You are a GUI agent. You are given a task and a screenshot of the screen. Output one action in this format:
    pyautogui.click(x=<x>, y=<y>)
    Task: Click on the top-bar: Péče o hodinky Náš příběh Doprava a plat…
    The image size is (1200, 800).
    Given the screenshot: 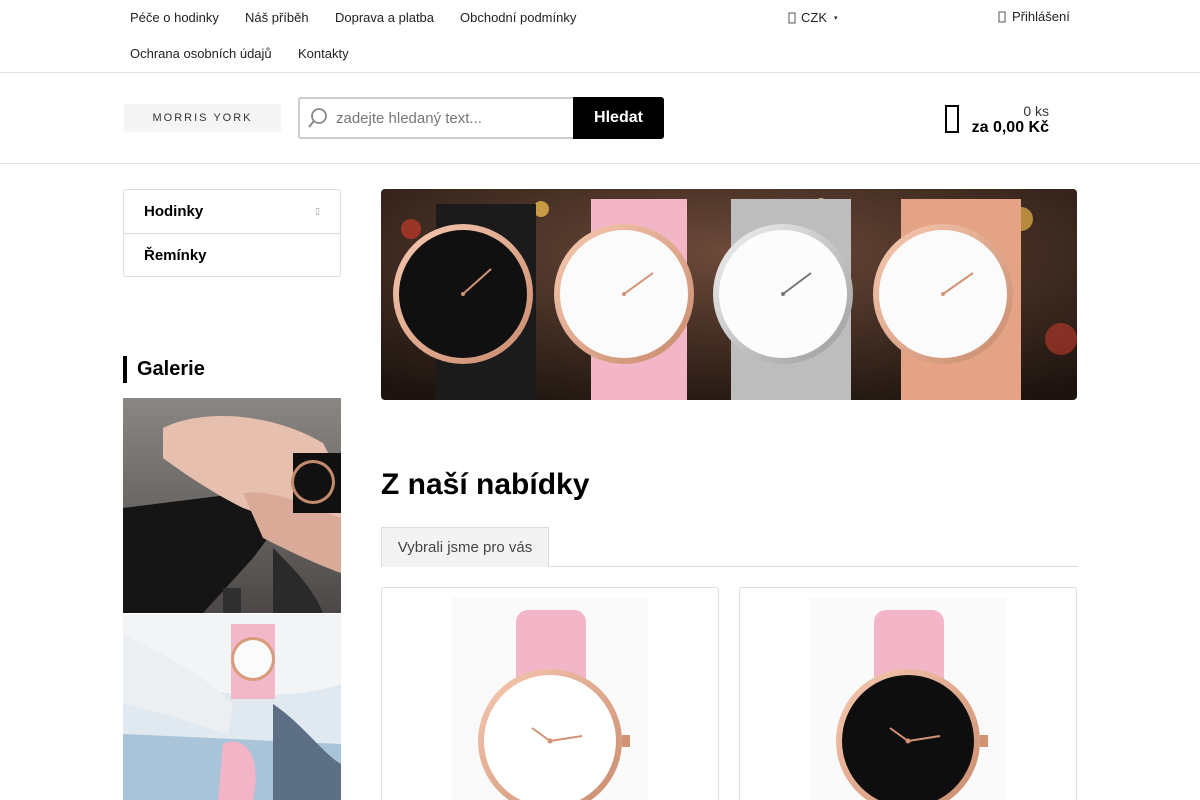 What is the action you would take?
    pyautogui.click(x=600, y=36)
    